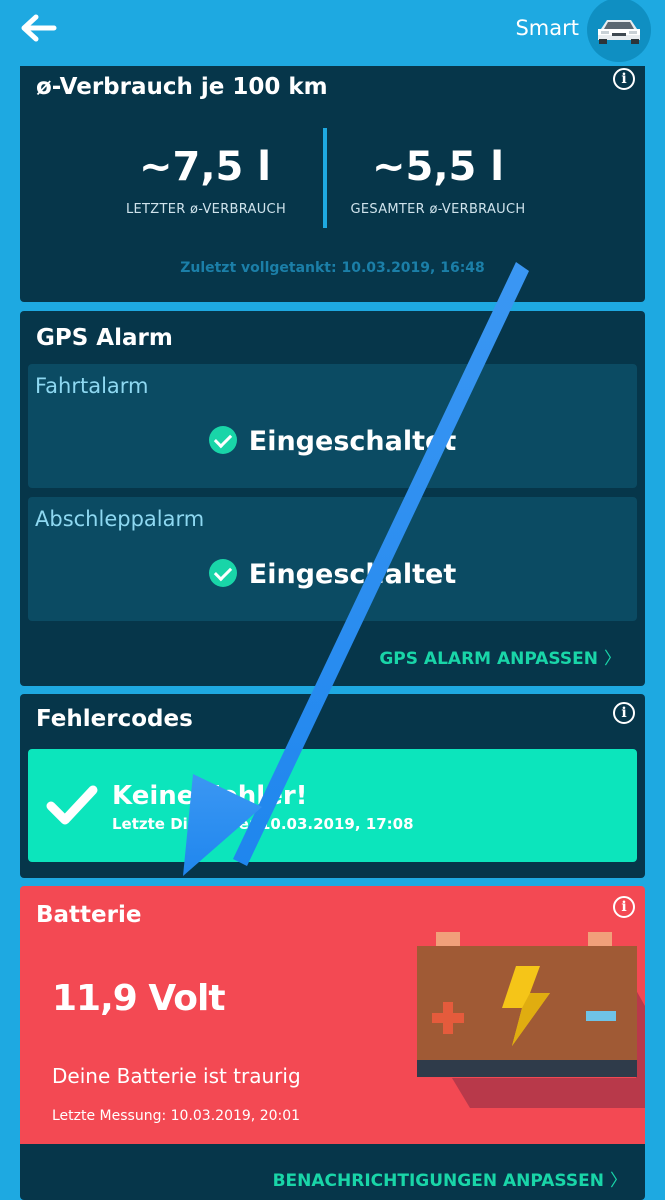  I want to click on gps-alarm-settings-link: GPS ALARM ANPASSEN 〉, so click(500, 656).